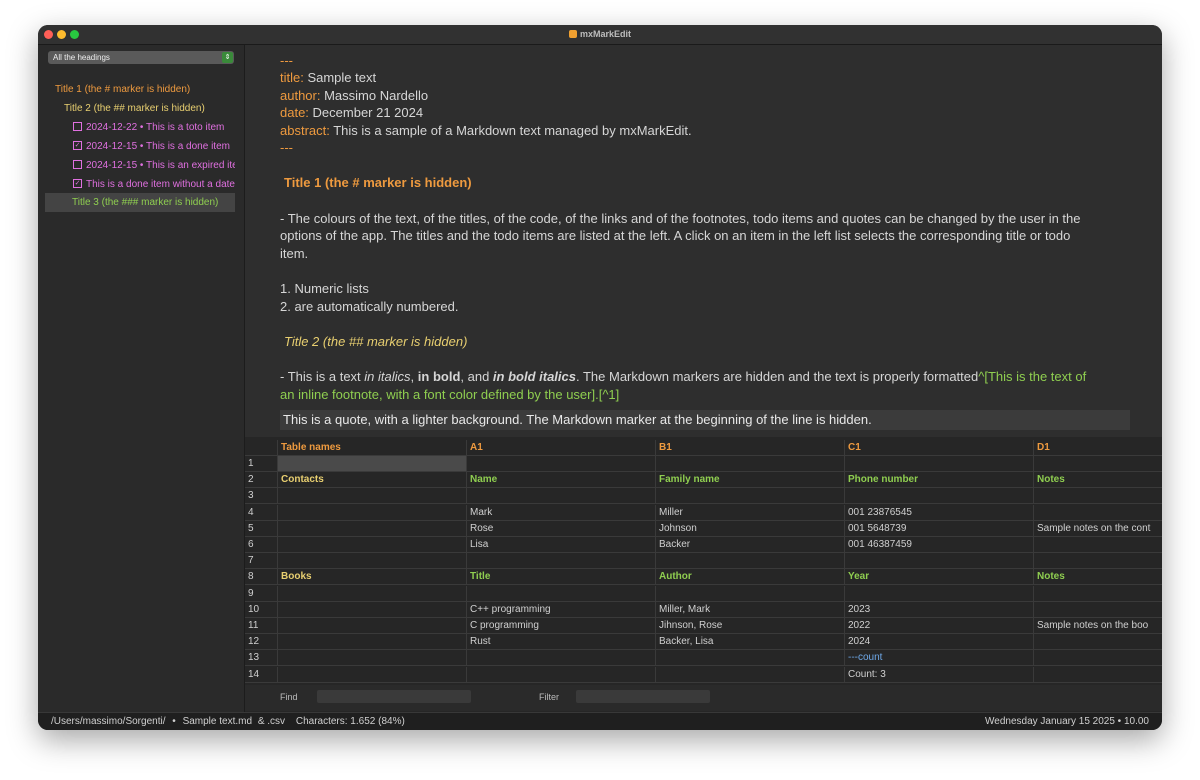 This screenshot has width=1200, height=780. What do you see at coordinates (261, 577) in the screenshot?
I see `row-number: 8` at bounding box center [261, 577].